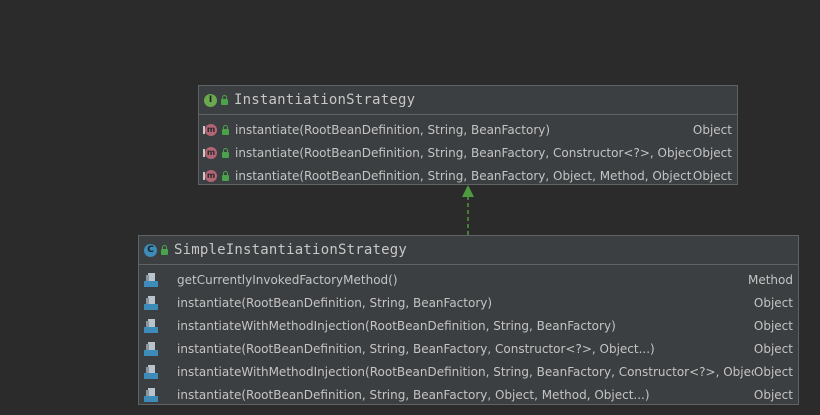 Image resolution: width=820 pixels, height=415 pixels. Describe the element at coordinates (210, 100) in the screenshot. I see `interface-icon: I` at that location.